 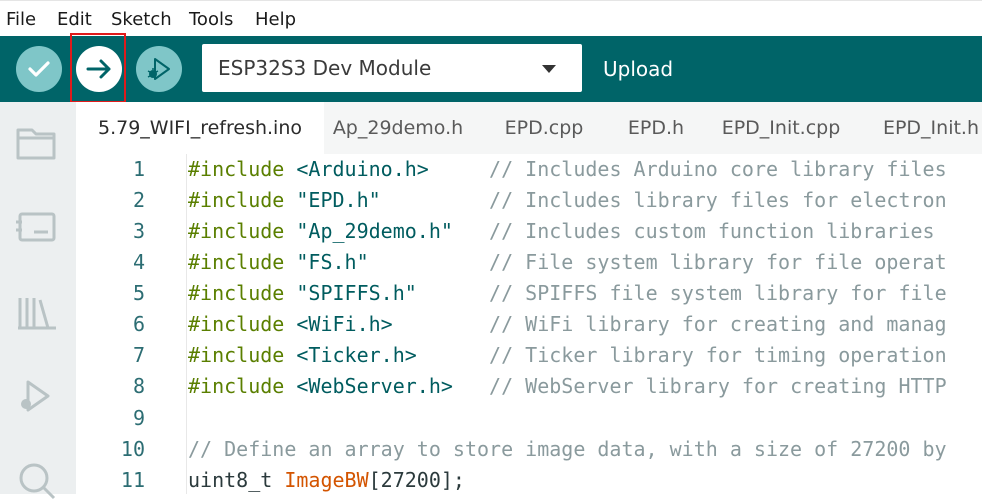 What do you see at coordinates (781, 128) in the screenshot?
I see `tab-epd-init-cpp: EPD_Init.cpp` at bounding box center [781, 128].